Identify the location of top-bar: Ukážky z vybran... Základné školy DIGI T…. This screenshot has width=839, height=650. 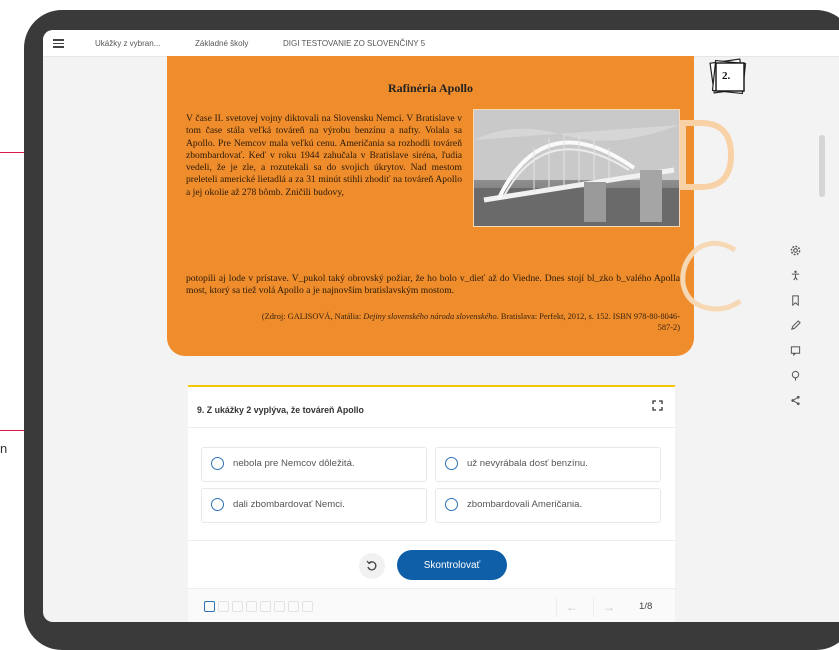
(441, 43).